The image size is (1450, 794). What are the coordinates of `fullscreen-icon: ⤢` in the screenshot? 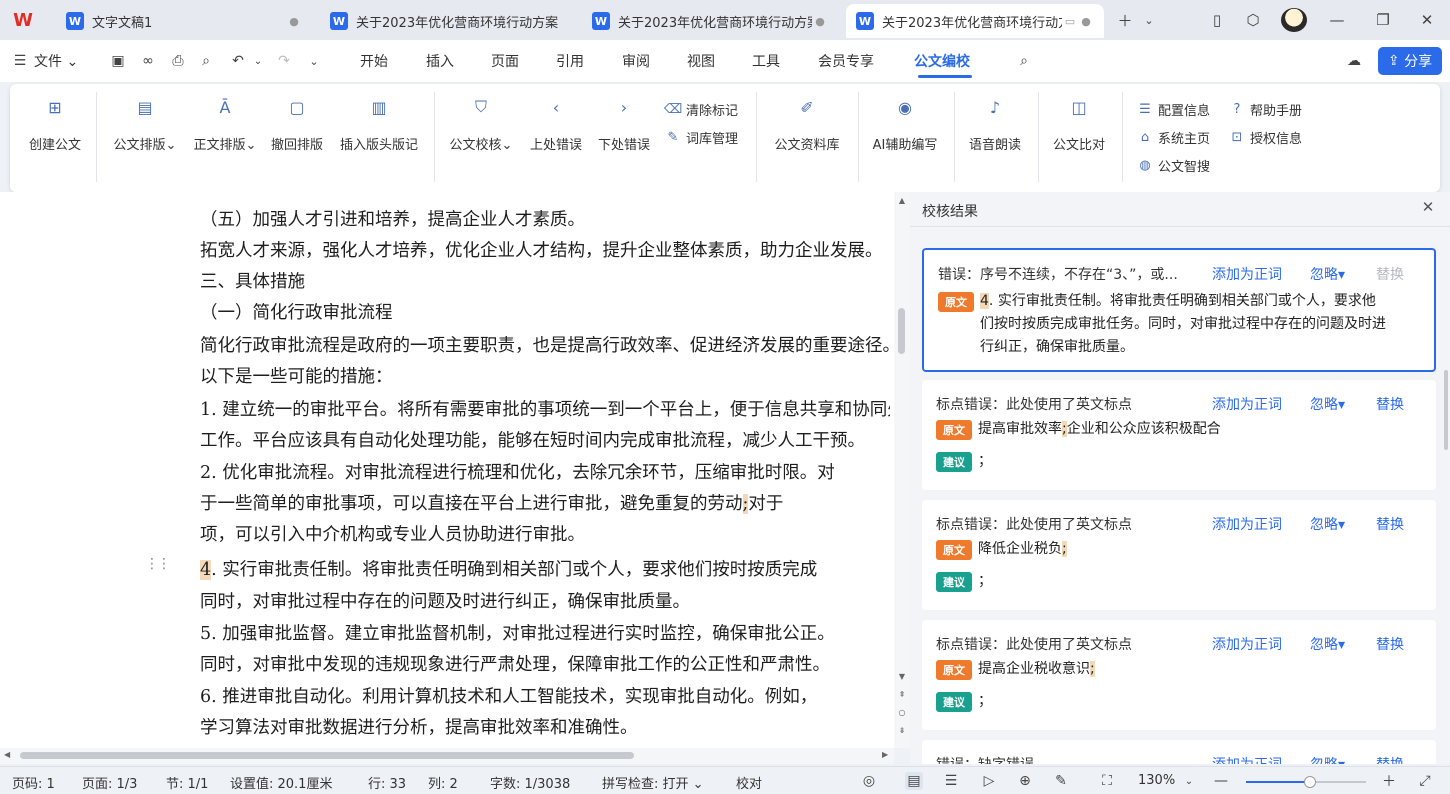 It's located at (1425, 781).